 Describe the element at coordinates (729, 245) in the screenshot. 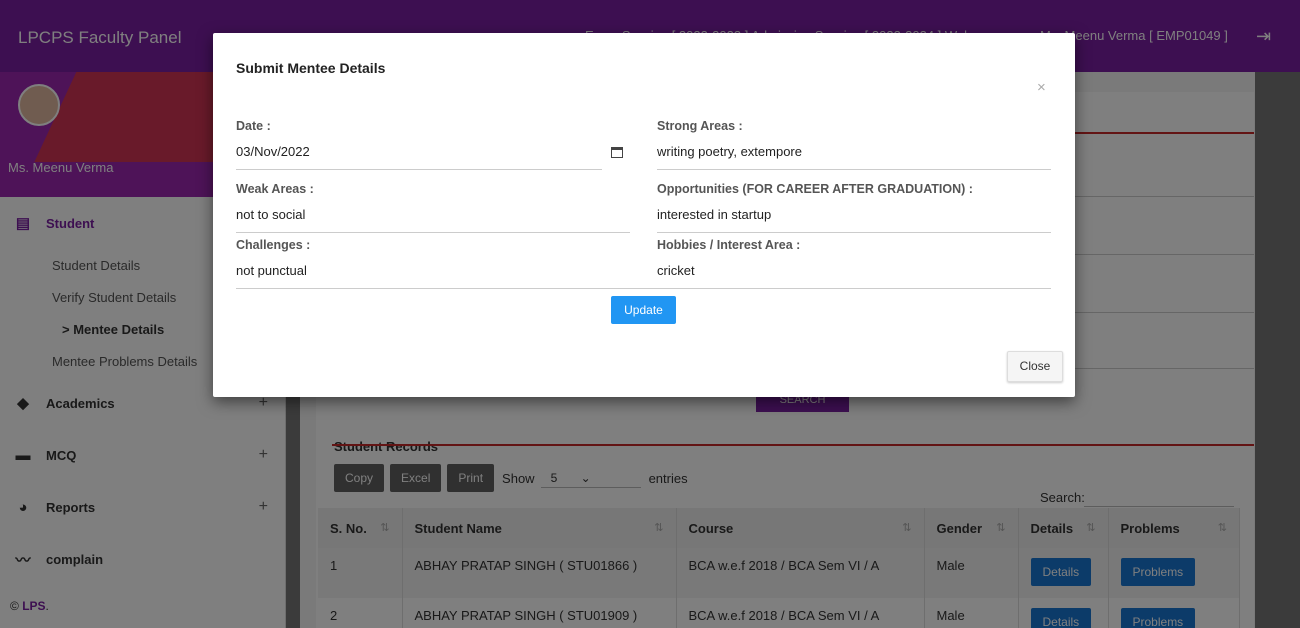

I see `hobbies-label: Hobbies / Interest Area :` at that location.